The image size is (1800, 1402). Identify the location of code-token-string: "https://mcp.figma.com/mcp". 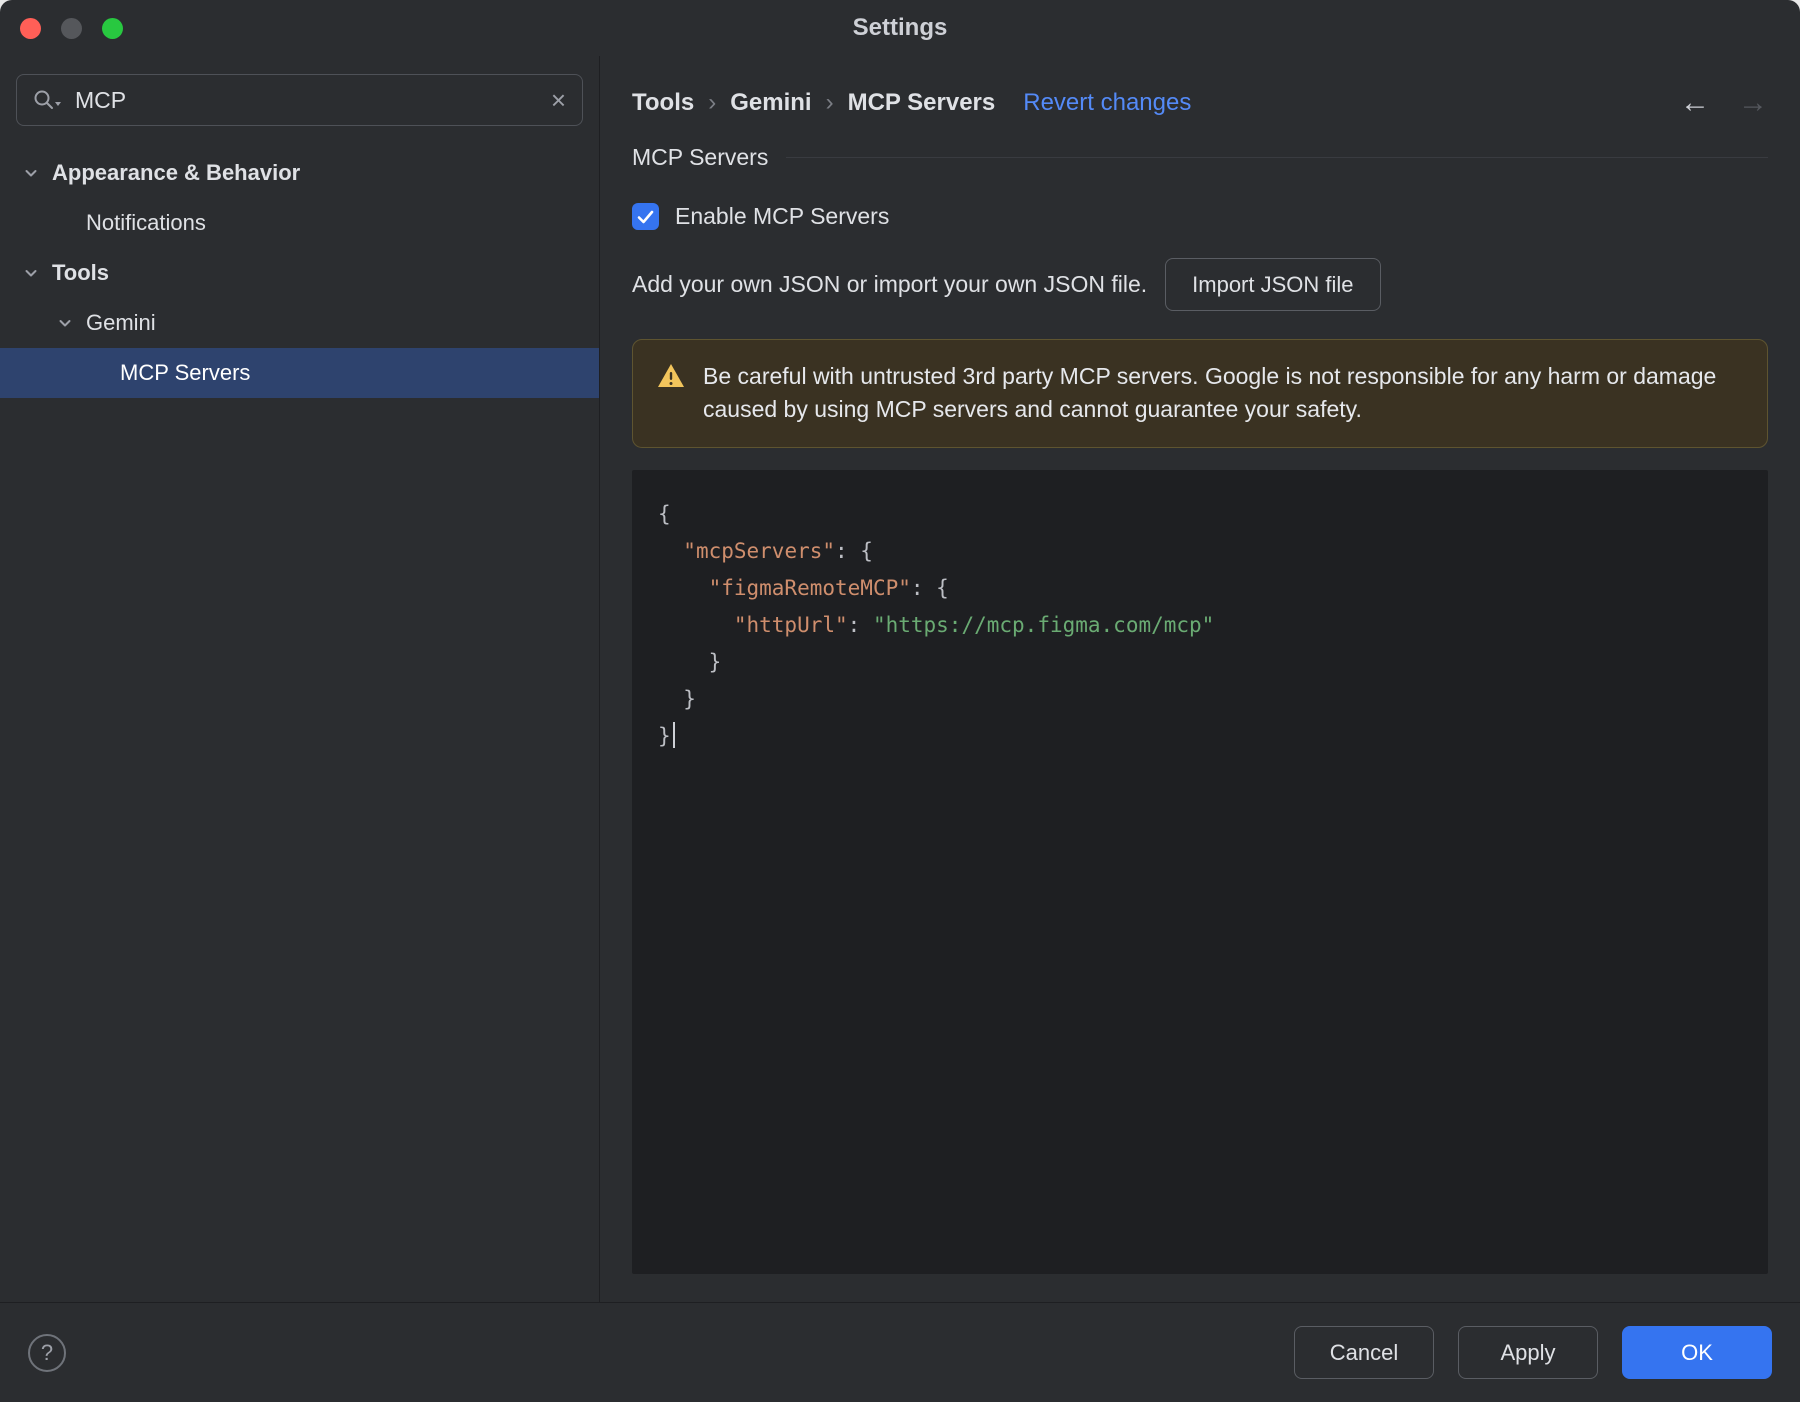
(1043, 624).